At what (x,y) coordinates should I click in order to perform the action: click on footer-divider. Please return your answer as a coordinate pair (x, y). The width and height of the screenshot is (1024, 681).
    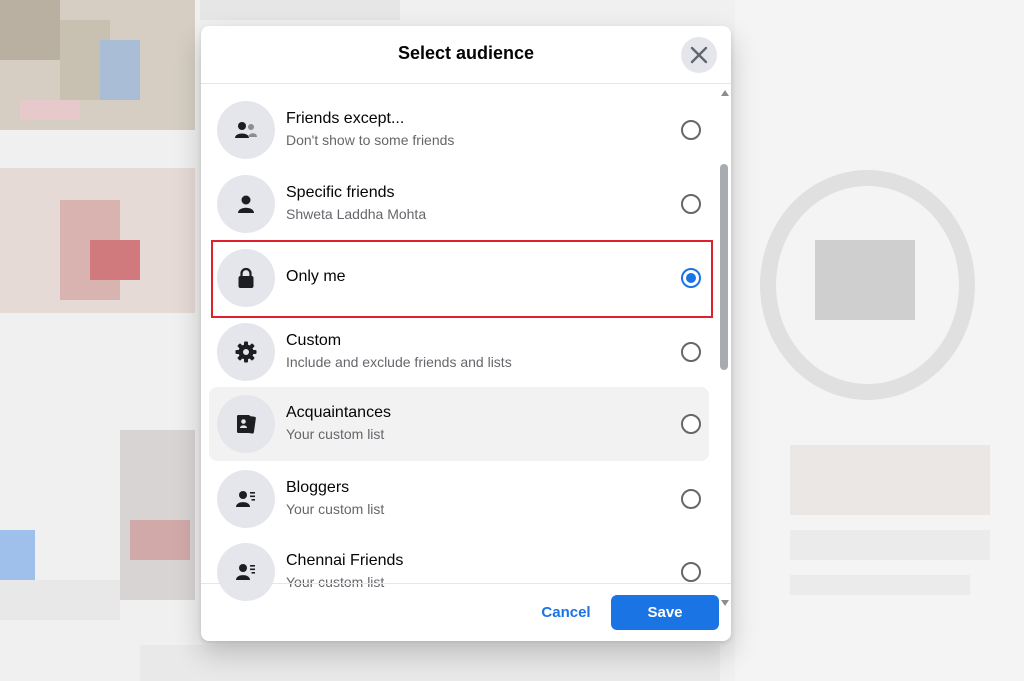
    Looking at the image, I should click on (466, 583).